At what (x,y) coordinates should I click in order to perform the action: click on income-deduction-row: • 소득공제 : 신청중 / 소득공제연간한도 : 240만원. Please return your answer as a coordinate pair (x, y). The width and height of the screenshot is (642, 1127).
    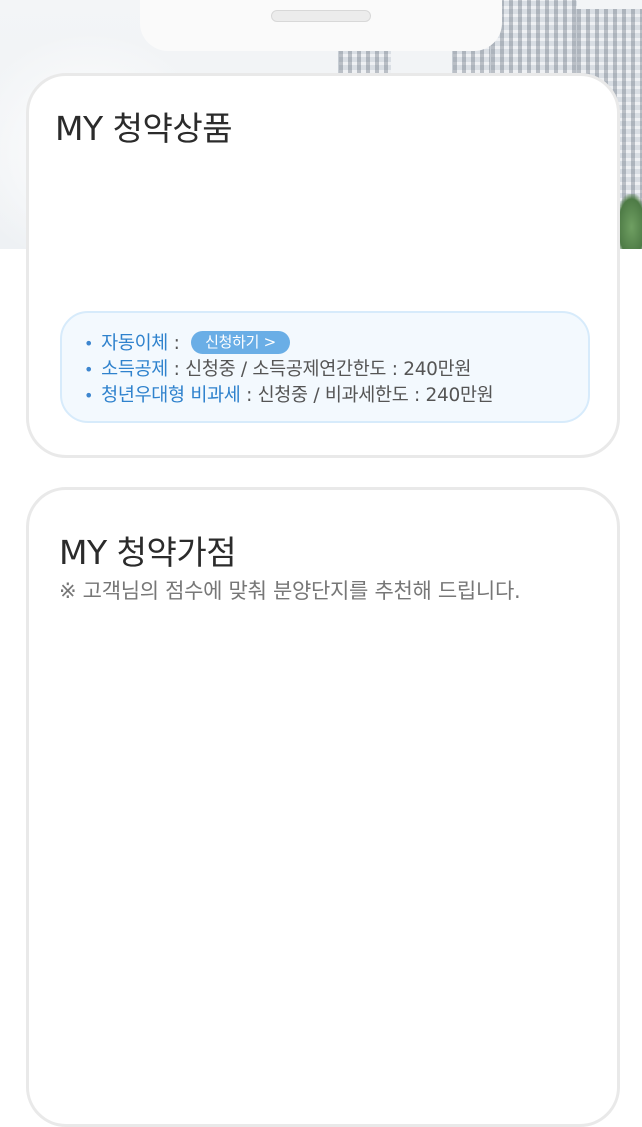
    Looking at the image, I should click on (277, 368).